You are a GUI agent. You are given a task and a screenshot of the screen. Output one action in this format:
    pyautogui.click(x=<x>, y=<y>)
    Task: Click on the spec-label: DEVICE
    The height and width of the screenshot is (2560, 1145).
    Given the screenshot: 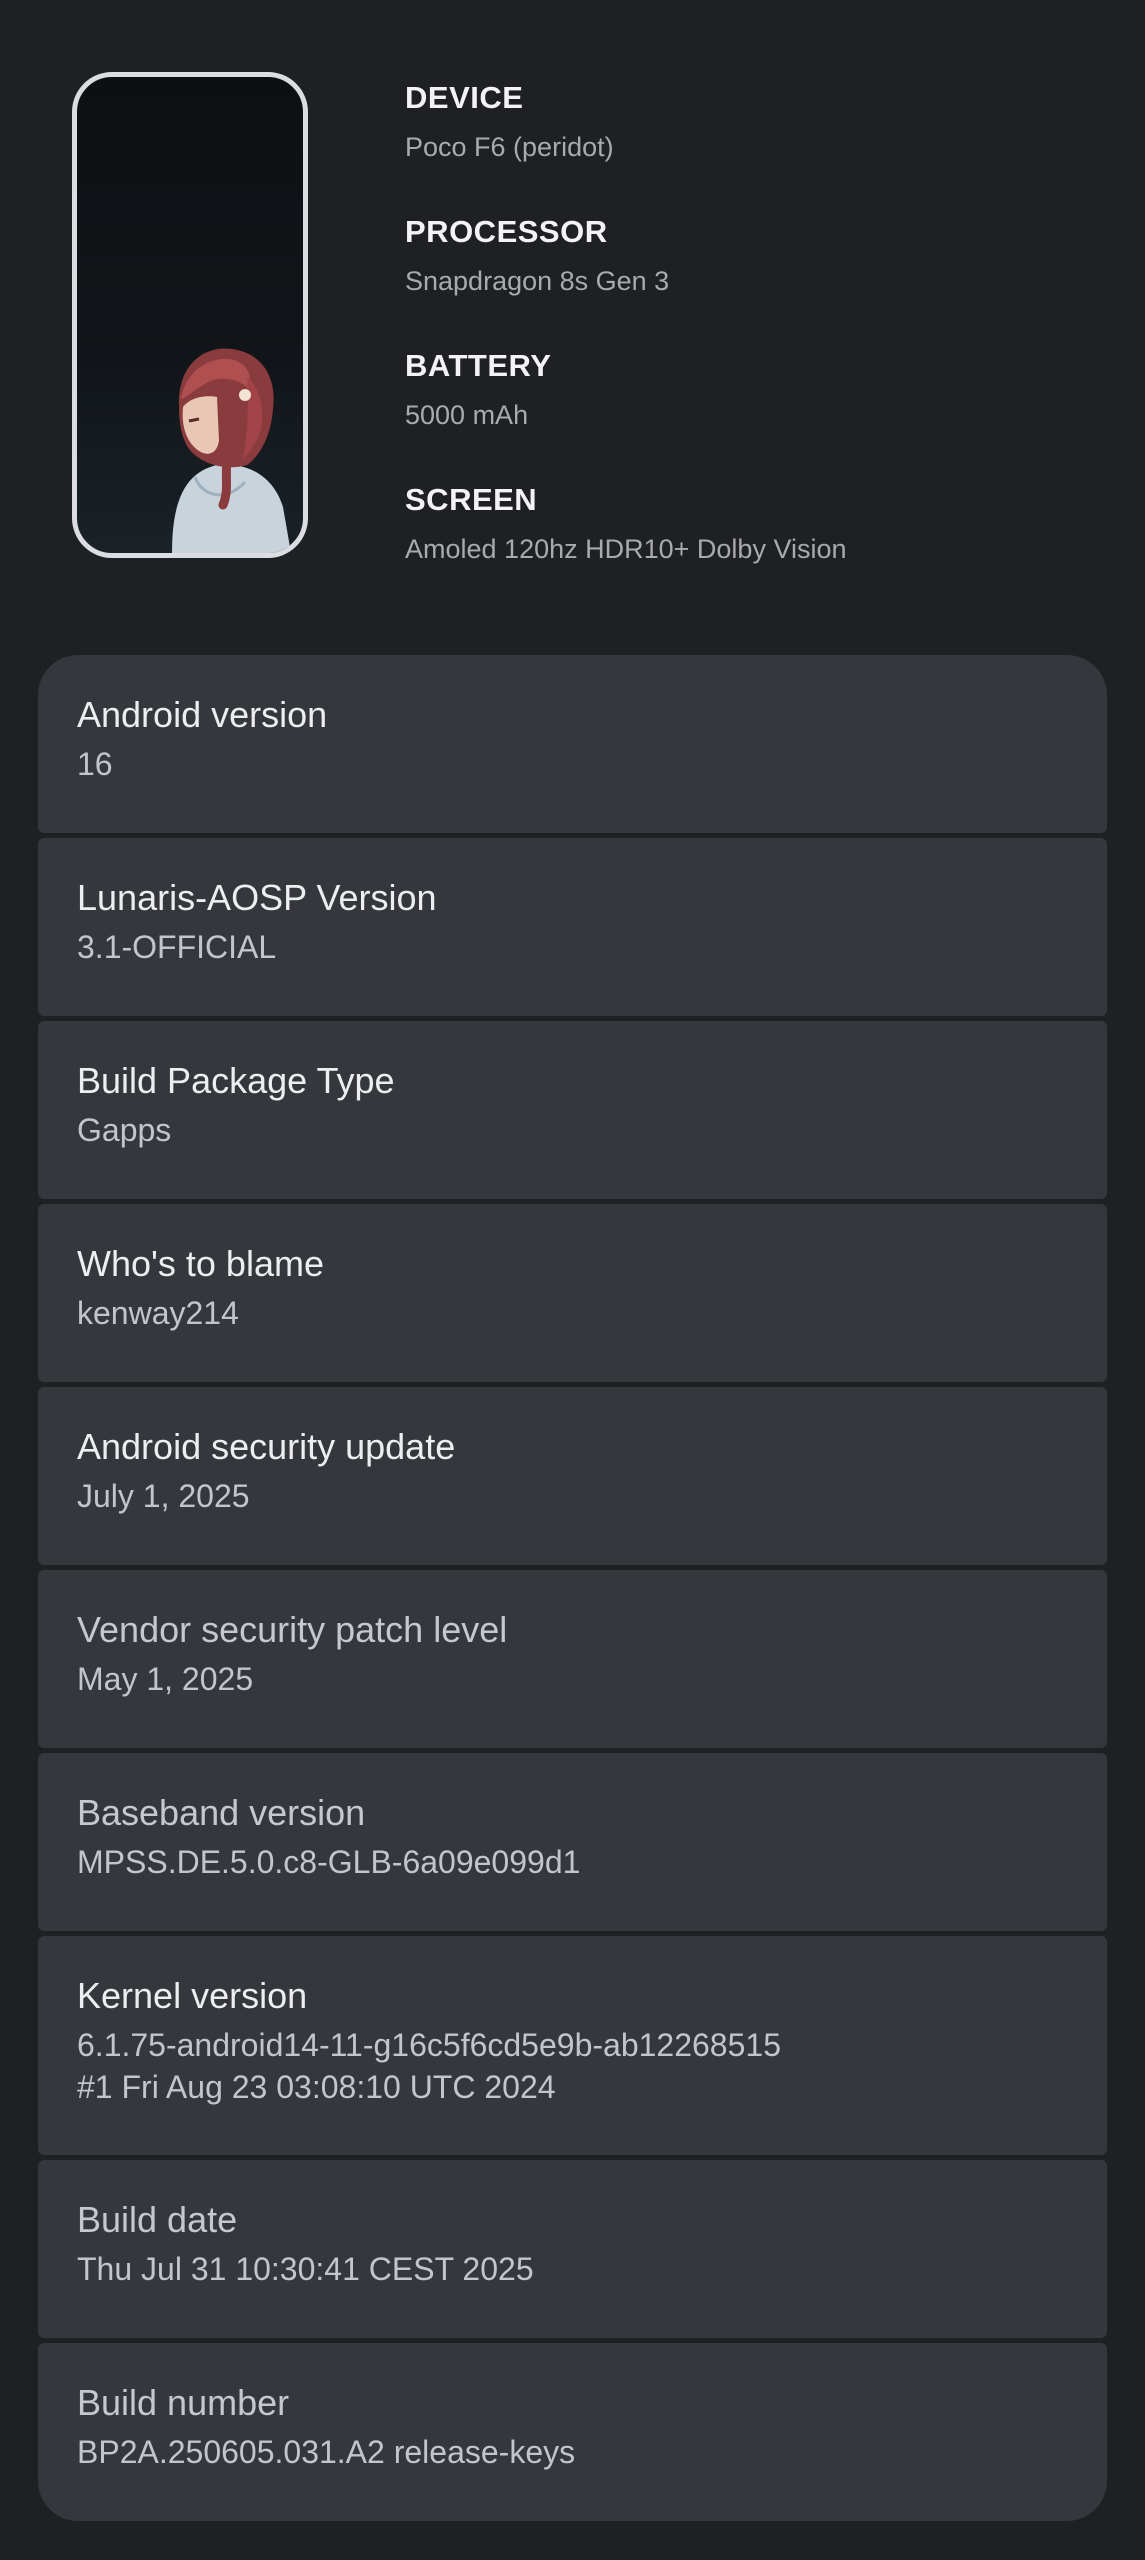 What is the action you would take?
    pyautogui.click(x=464, y=97)
    